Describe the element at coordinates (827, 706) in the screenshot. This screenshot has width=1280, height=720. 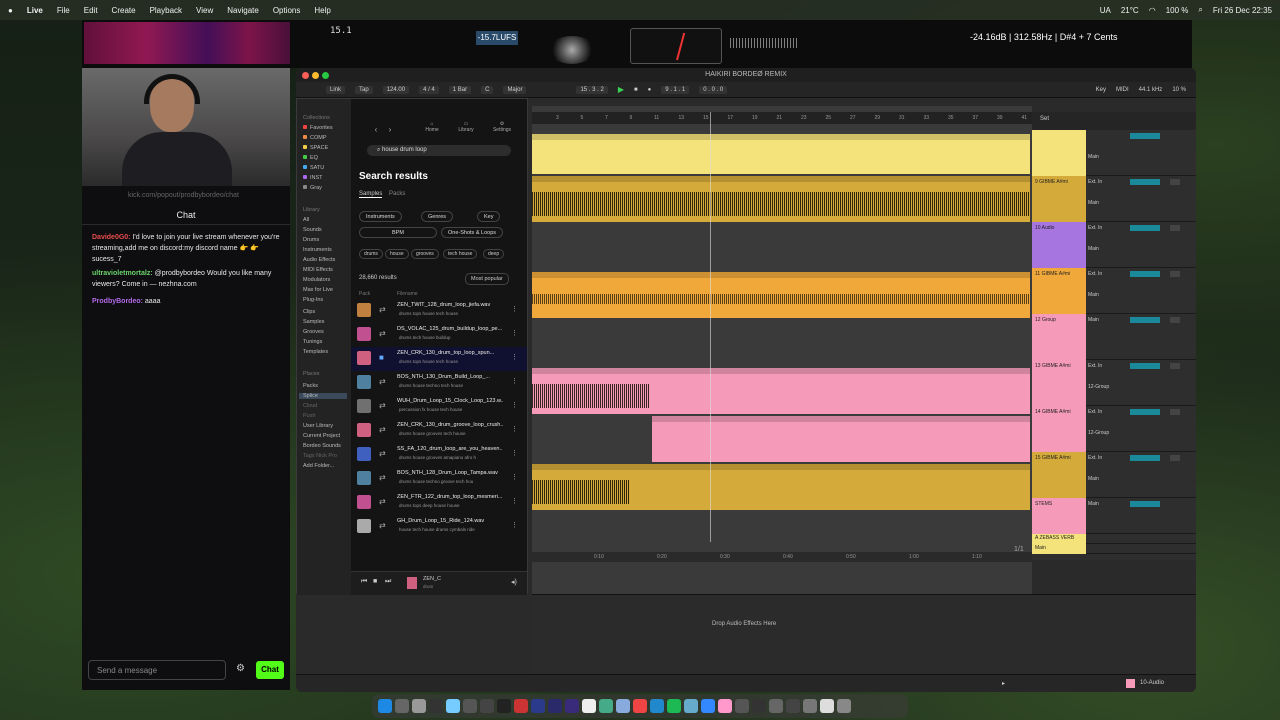
I see `document-icon` at that location.